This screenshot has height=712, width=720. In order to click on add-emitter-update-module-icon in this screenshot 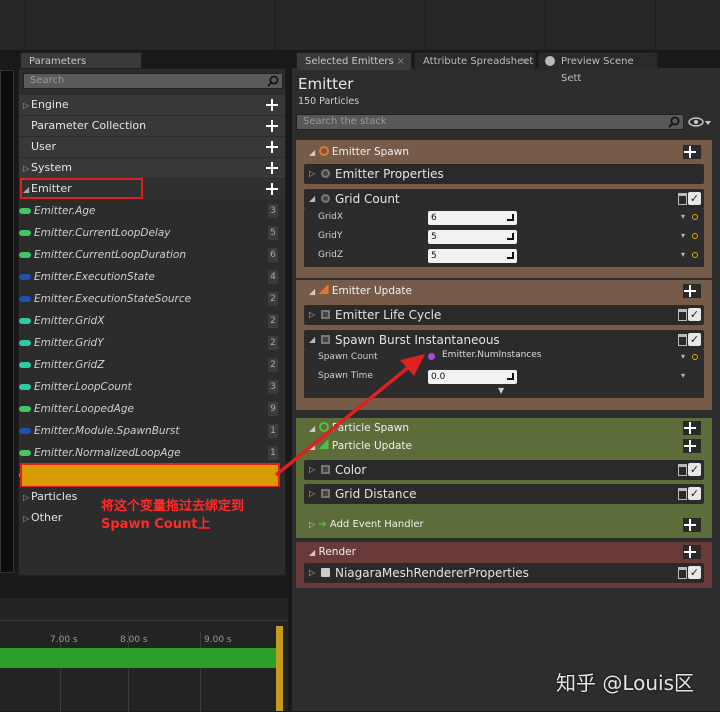, I will do `click(692, 291)`.